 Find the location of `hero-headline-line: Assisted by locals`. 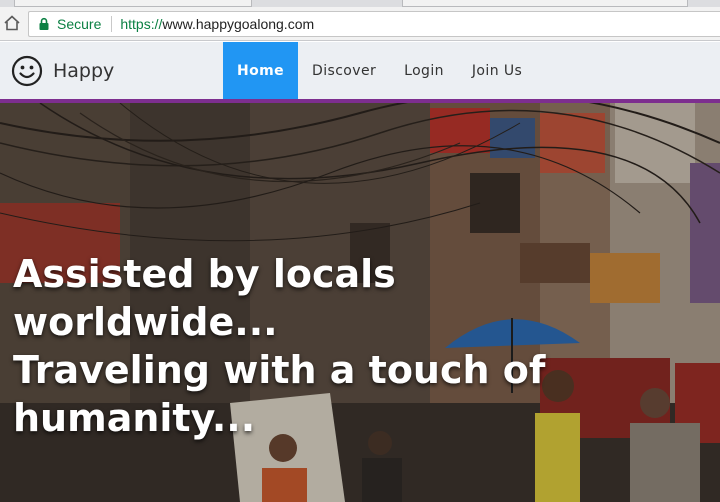

hero-headline-line: Assisted by locals is located at coordinates (204, 274).